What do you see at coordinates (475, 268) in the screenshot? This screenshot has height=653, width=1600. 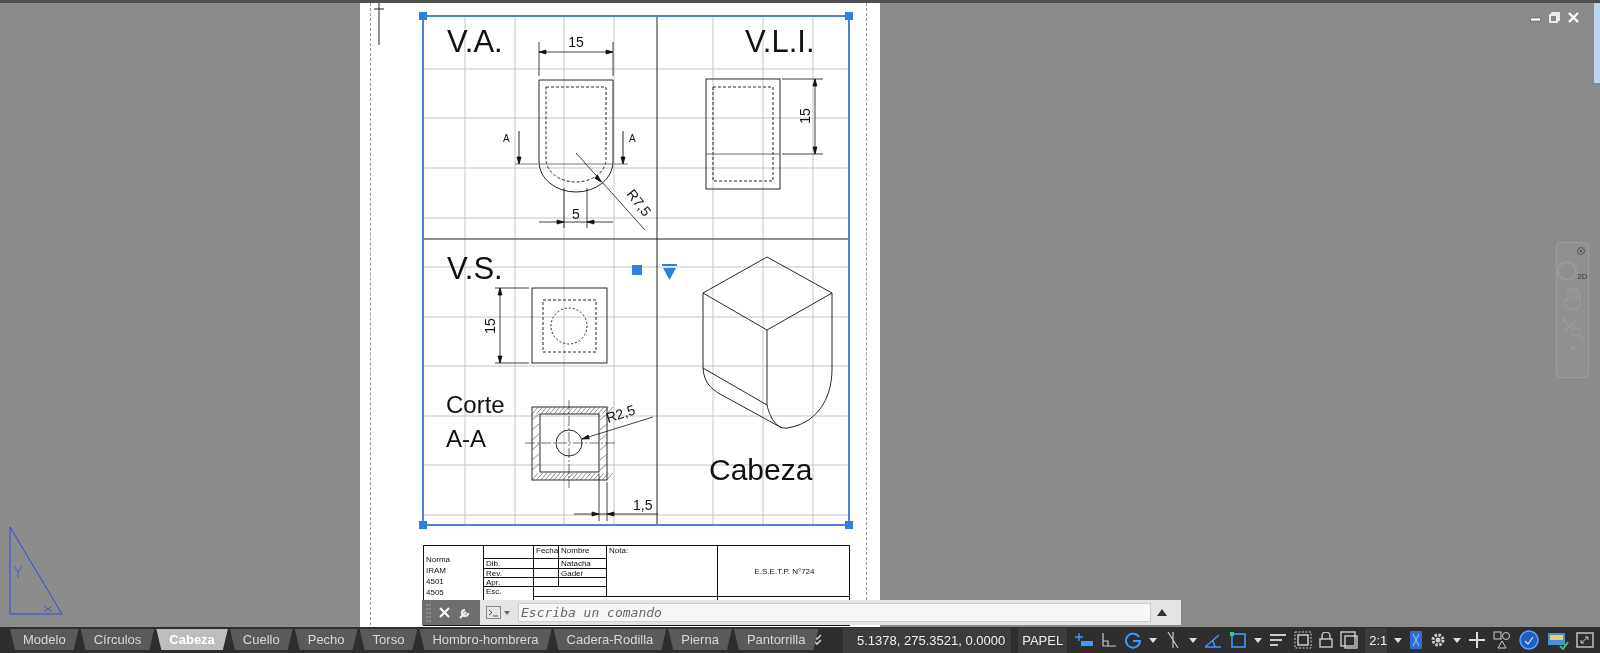 I see `view-title: V.S.` at bounding box center [475, 268].